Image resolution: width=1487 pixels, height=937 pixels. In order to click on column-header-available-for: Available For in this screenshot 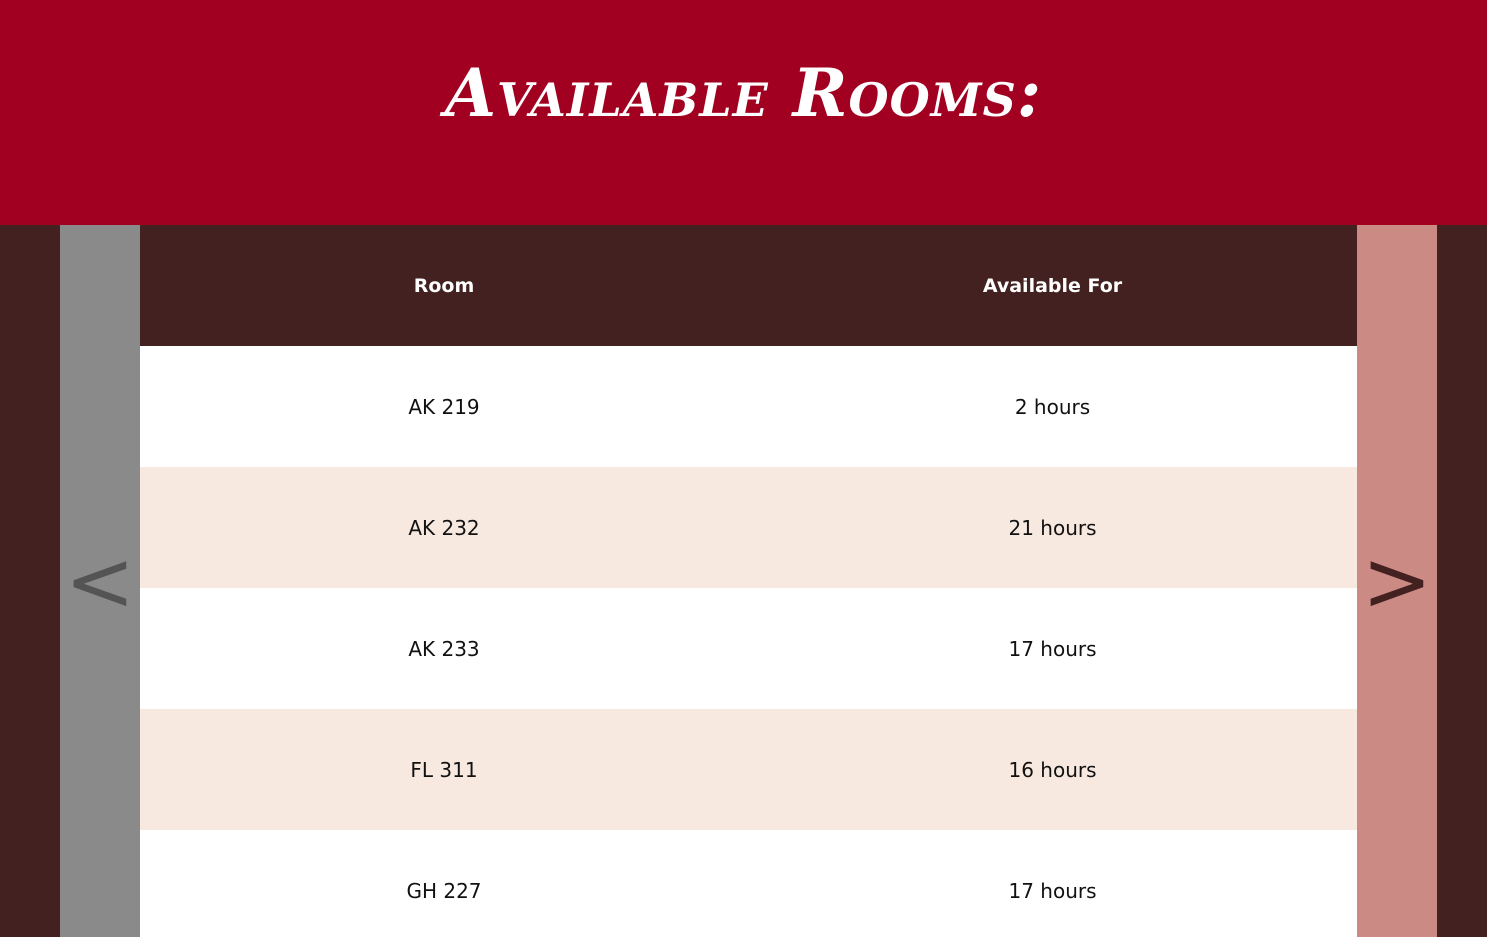, I will do `click(1052, 285)`.